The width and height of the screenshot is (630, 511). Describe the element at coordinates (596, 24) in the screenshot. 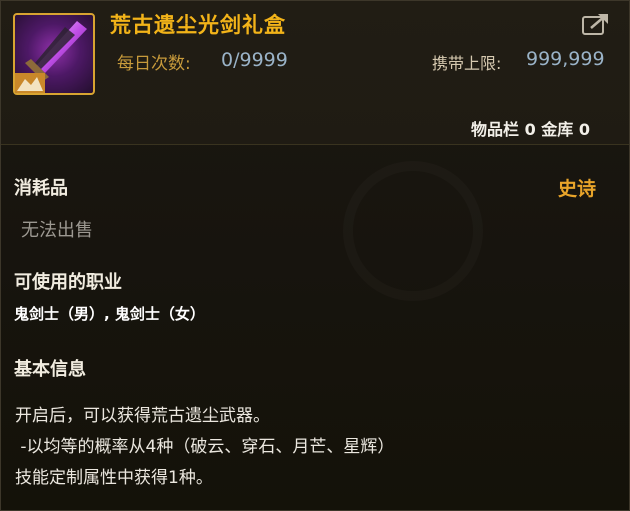

I see `share-icon` at that location.